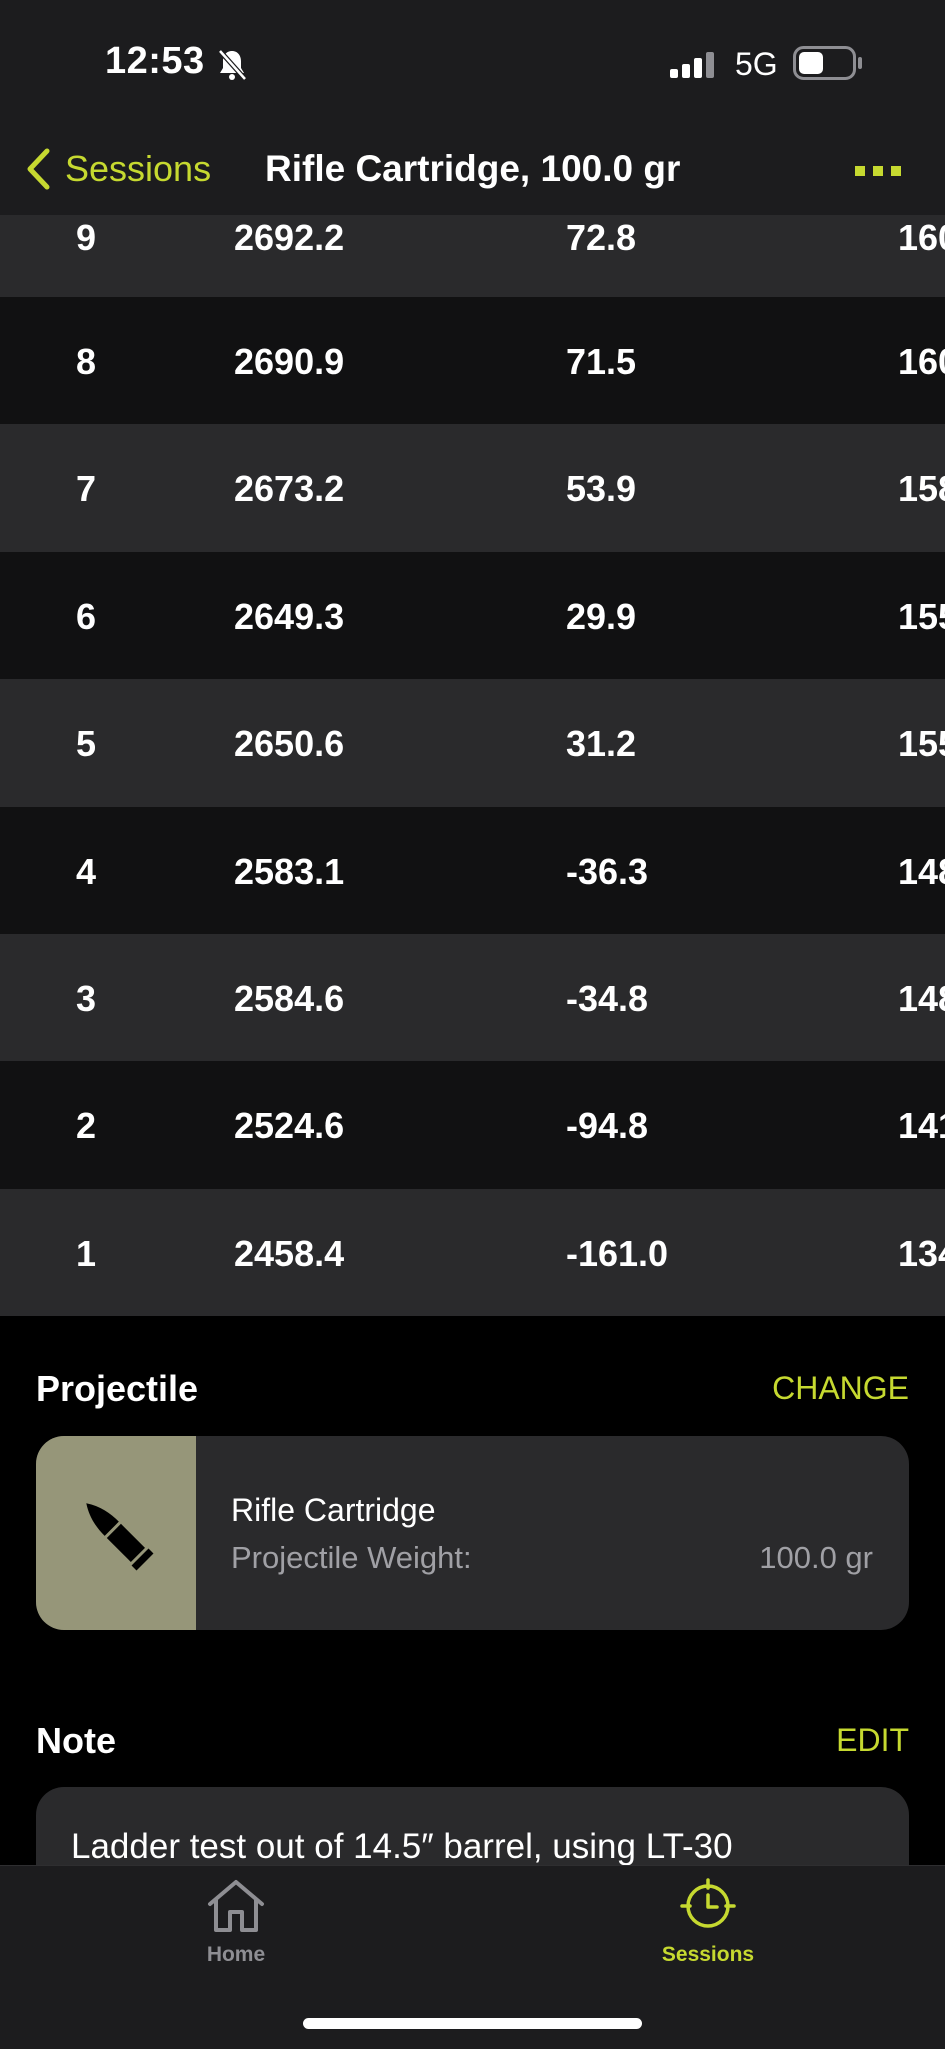 Image resolution: width=945 pixels, height=2049 pixels. I want to click on shot-number: 9, so click(86, 237).